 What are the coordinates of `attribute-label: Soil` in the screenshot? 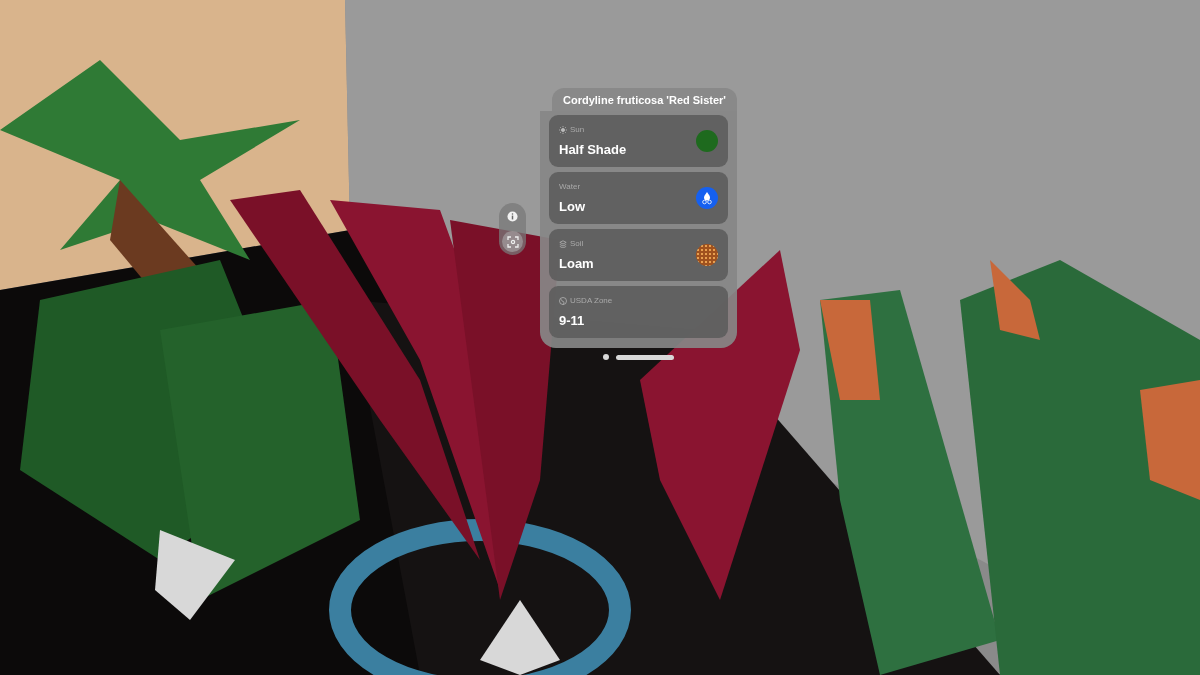 It's located at (577, 243).